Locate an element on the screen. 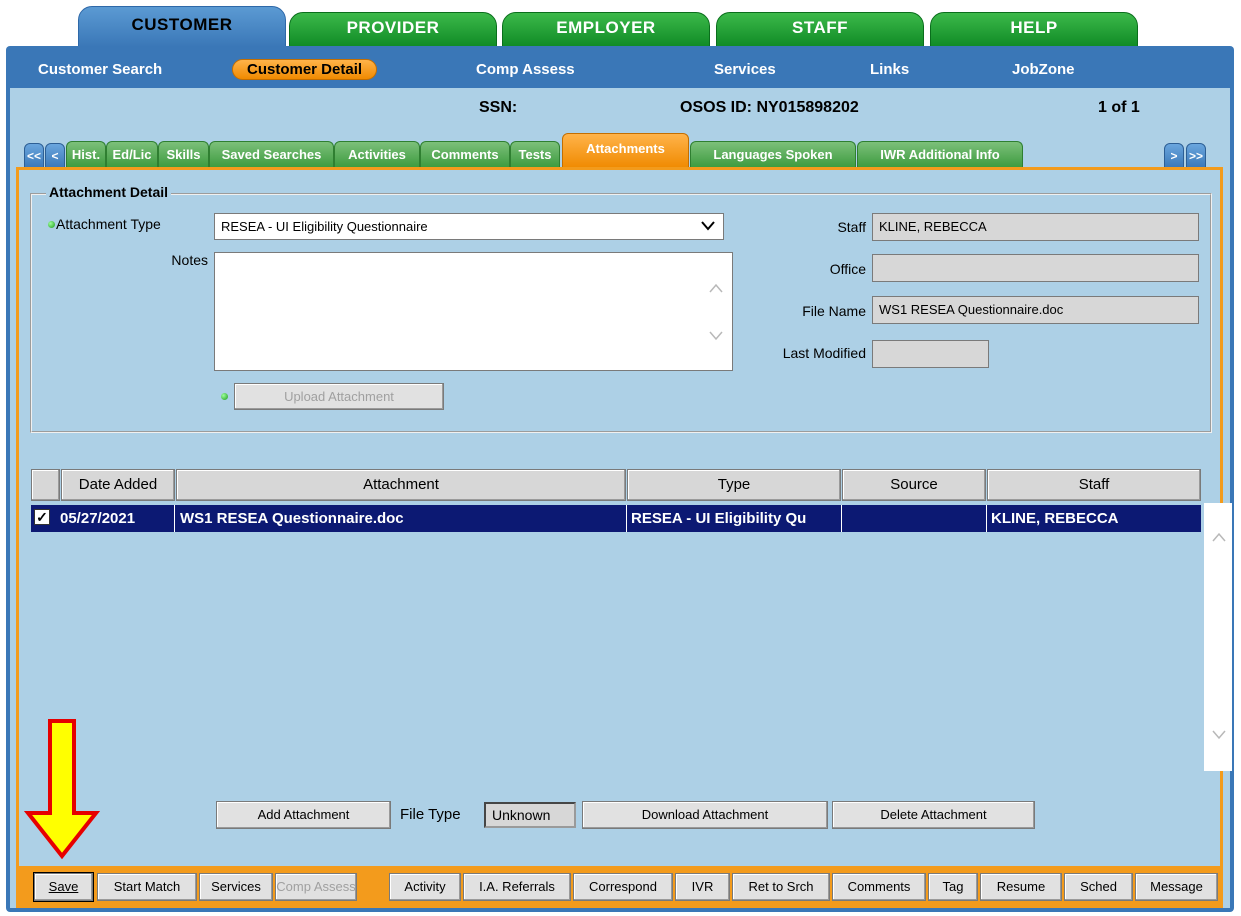 The width and height of the screenshot is (1241, 916). sub-tab-prev: < is located at coordinates (55, 156).